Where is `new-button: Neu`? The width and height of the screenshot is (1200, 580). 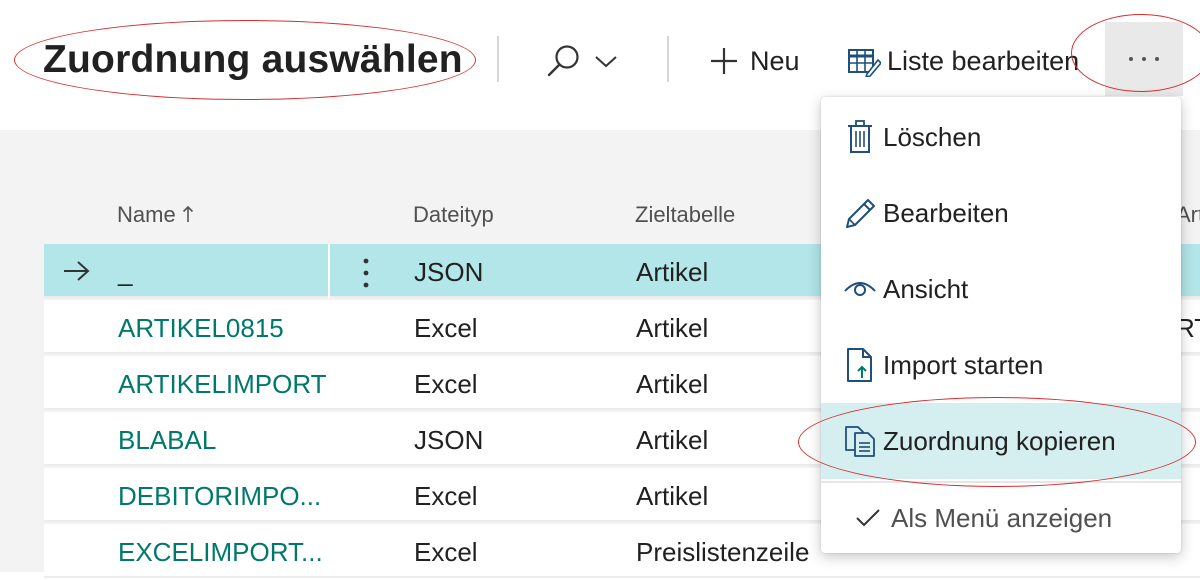 new-button: Neu is located at coordinates (754, 61).